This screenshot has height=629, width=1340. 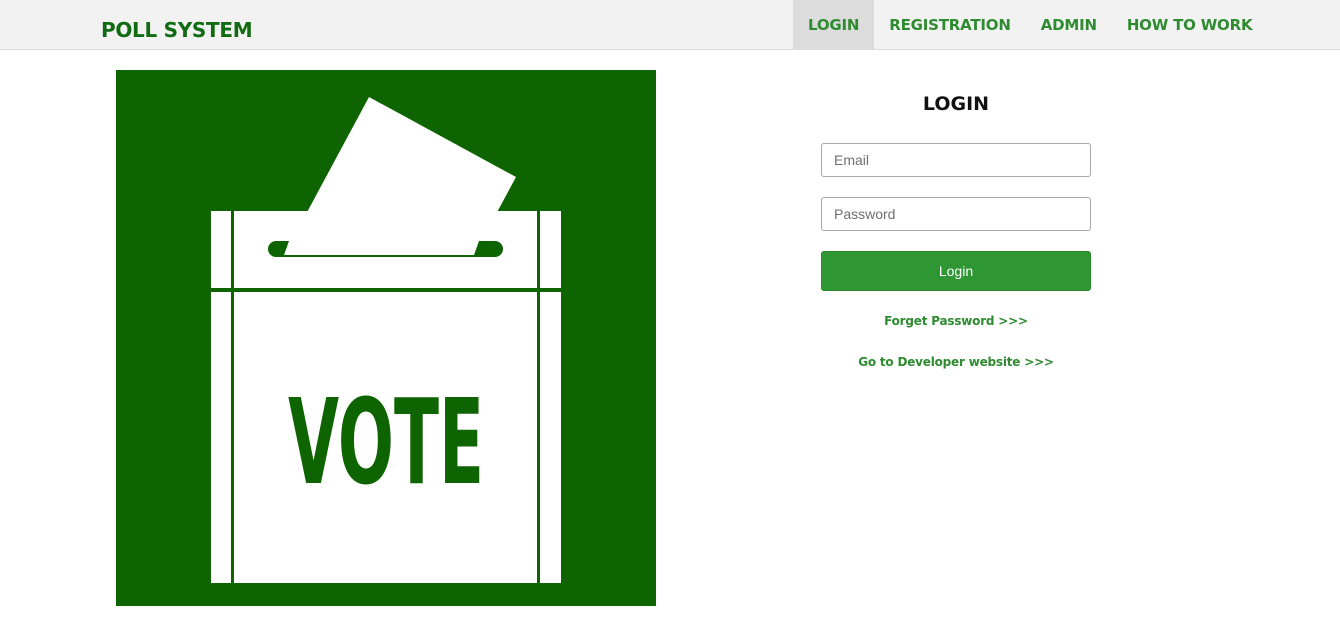 I want to click on nav-item-registration: REGISTRATION, so click(x=949, y=24).